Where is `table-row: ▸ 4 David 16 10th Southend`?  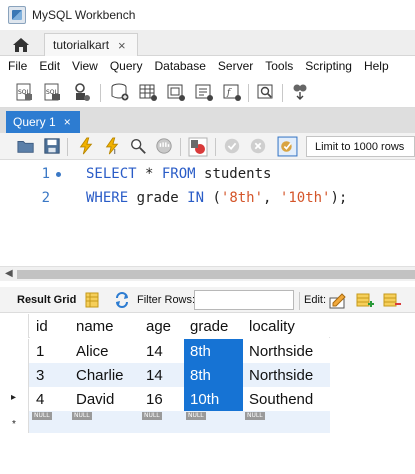
table-row: ▸ 4 David 16 10th Southend is located at coordinates (165, 399).